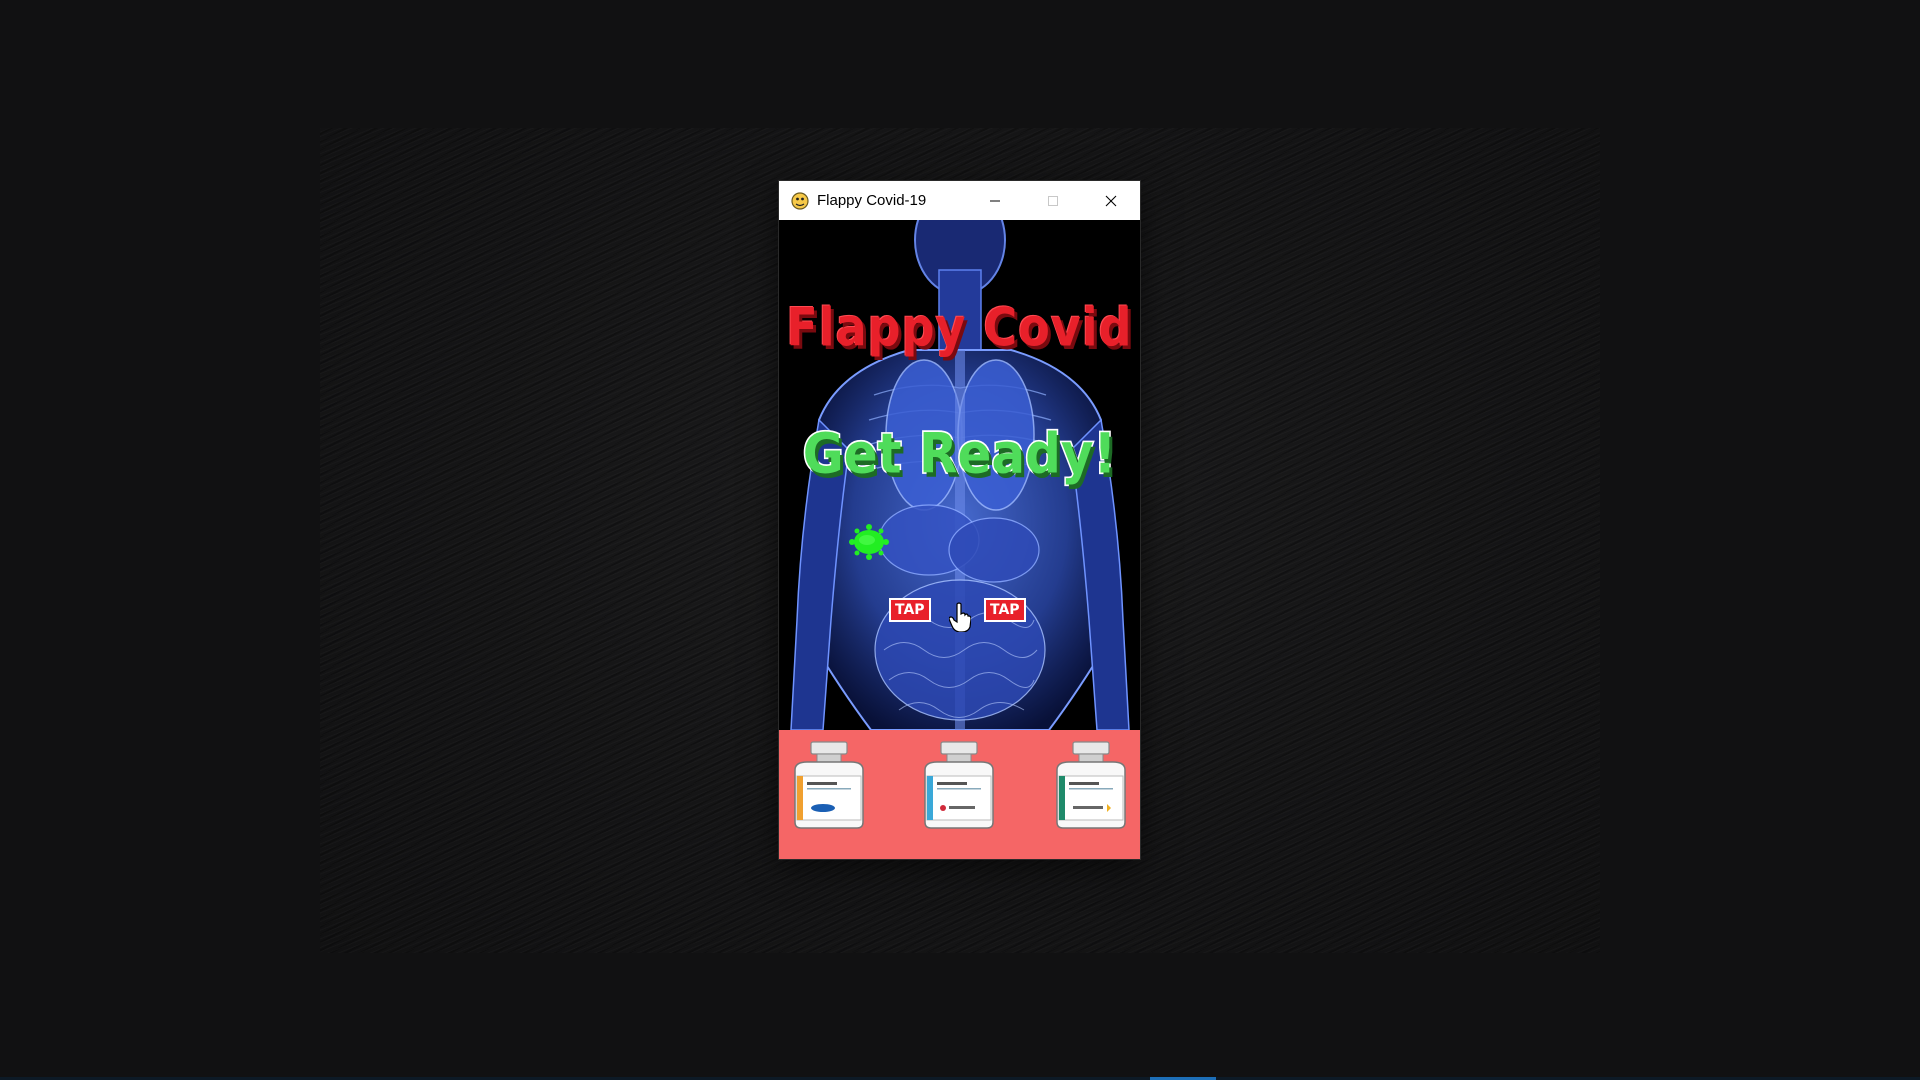  Describe the element at coordinates (959, 453) in the screenshot. I see `get-ready-banner: Get Ready!` at that location.